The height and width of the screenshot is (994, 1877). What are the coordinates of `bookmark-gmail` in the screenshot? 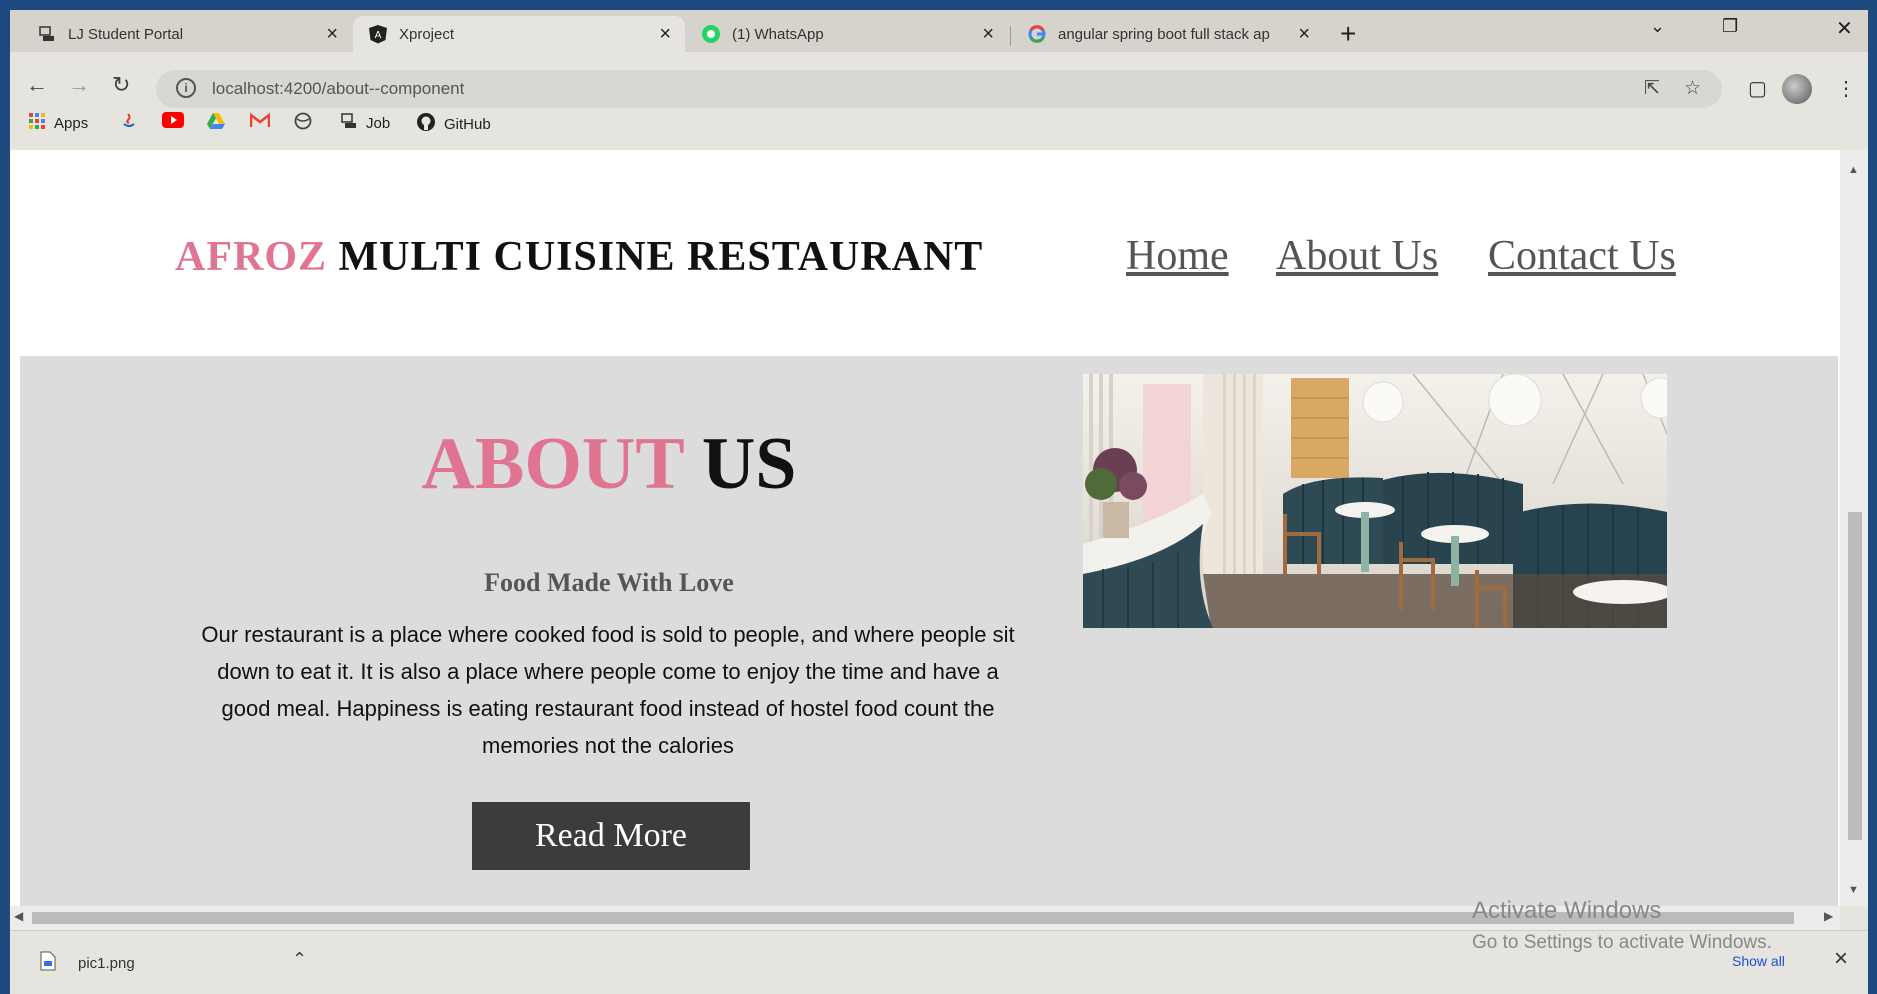 It's located at (263, 122).